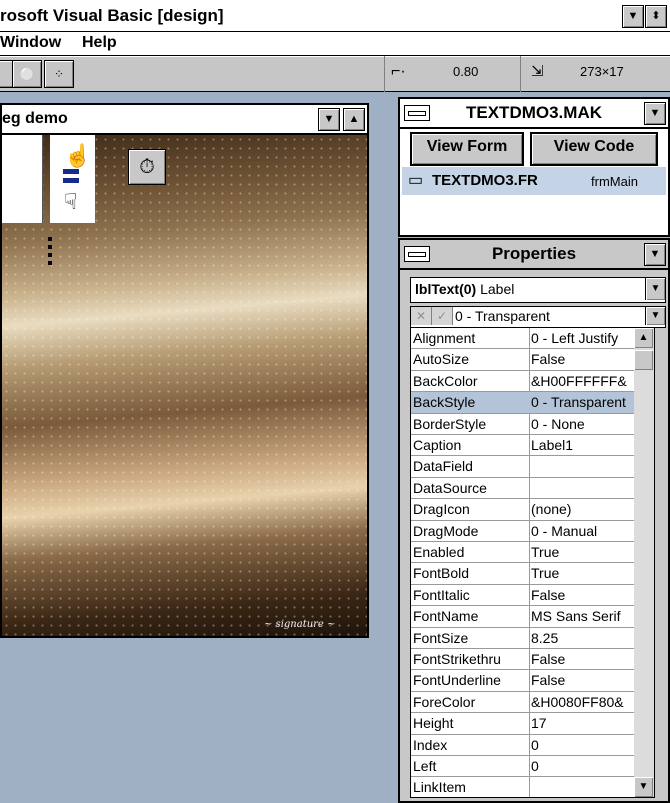 This screenshot has height=803, width=670. Describe the element at coordinates (655, 316) in the screenshot. I see `value-dropdown-arrow-icon: ▼` at that location.